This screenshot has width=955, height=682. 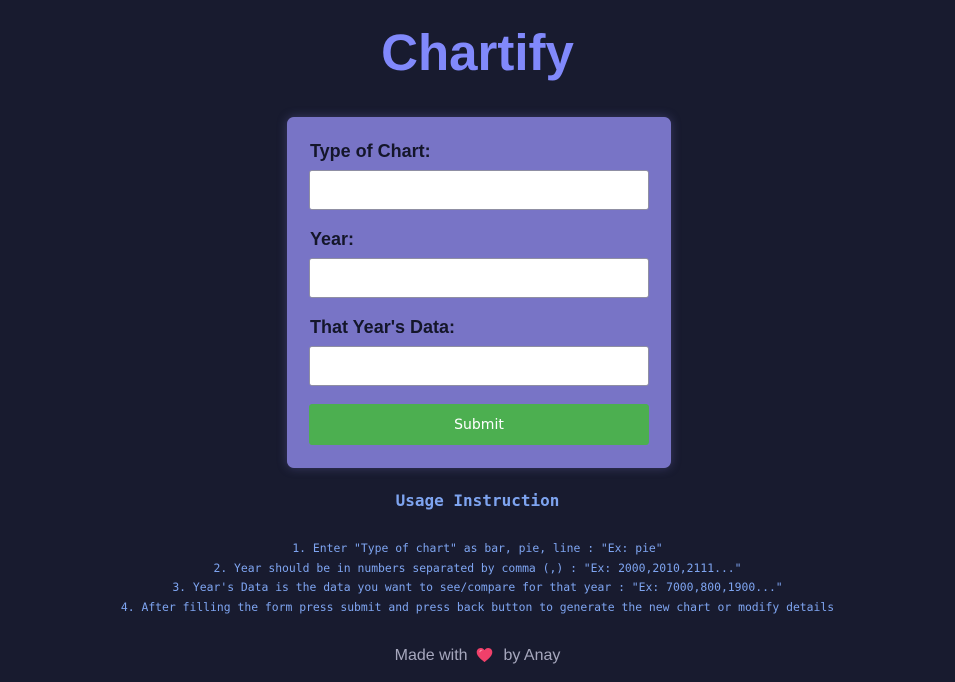 I want to click on footer: Made with by Anay, so click(x=477, y=657).